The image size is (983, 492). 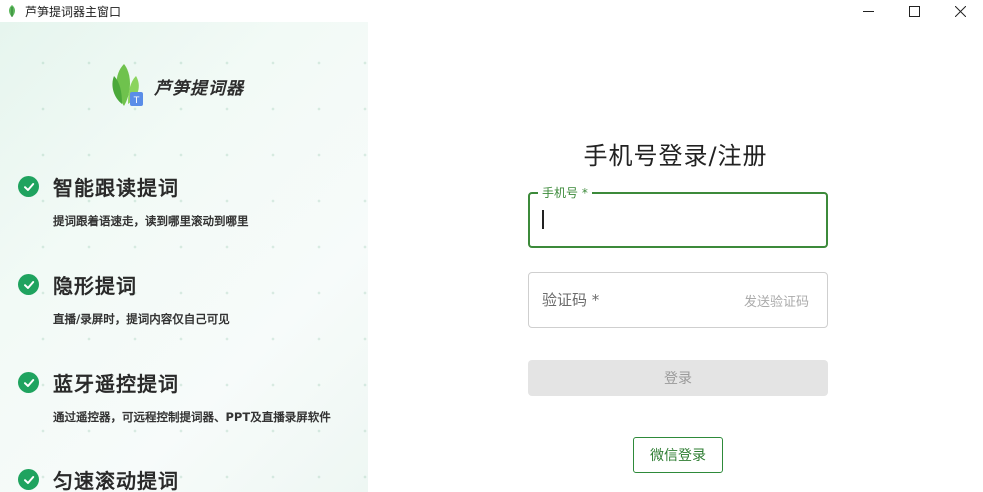 I want to click on maximize-button, so click(x=914, y=11).